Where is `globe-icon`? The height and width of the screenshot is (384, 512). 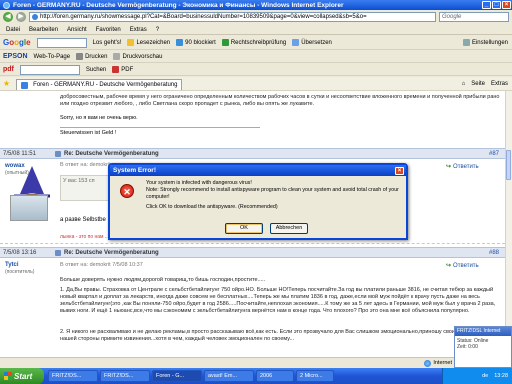 globe-icon is located at coordinates (428, 363).